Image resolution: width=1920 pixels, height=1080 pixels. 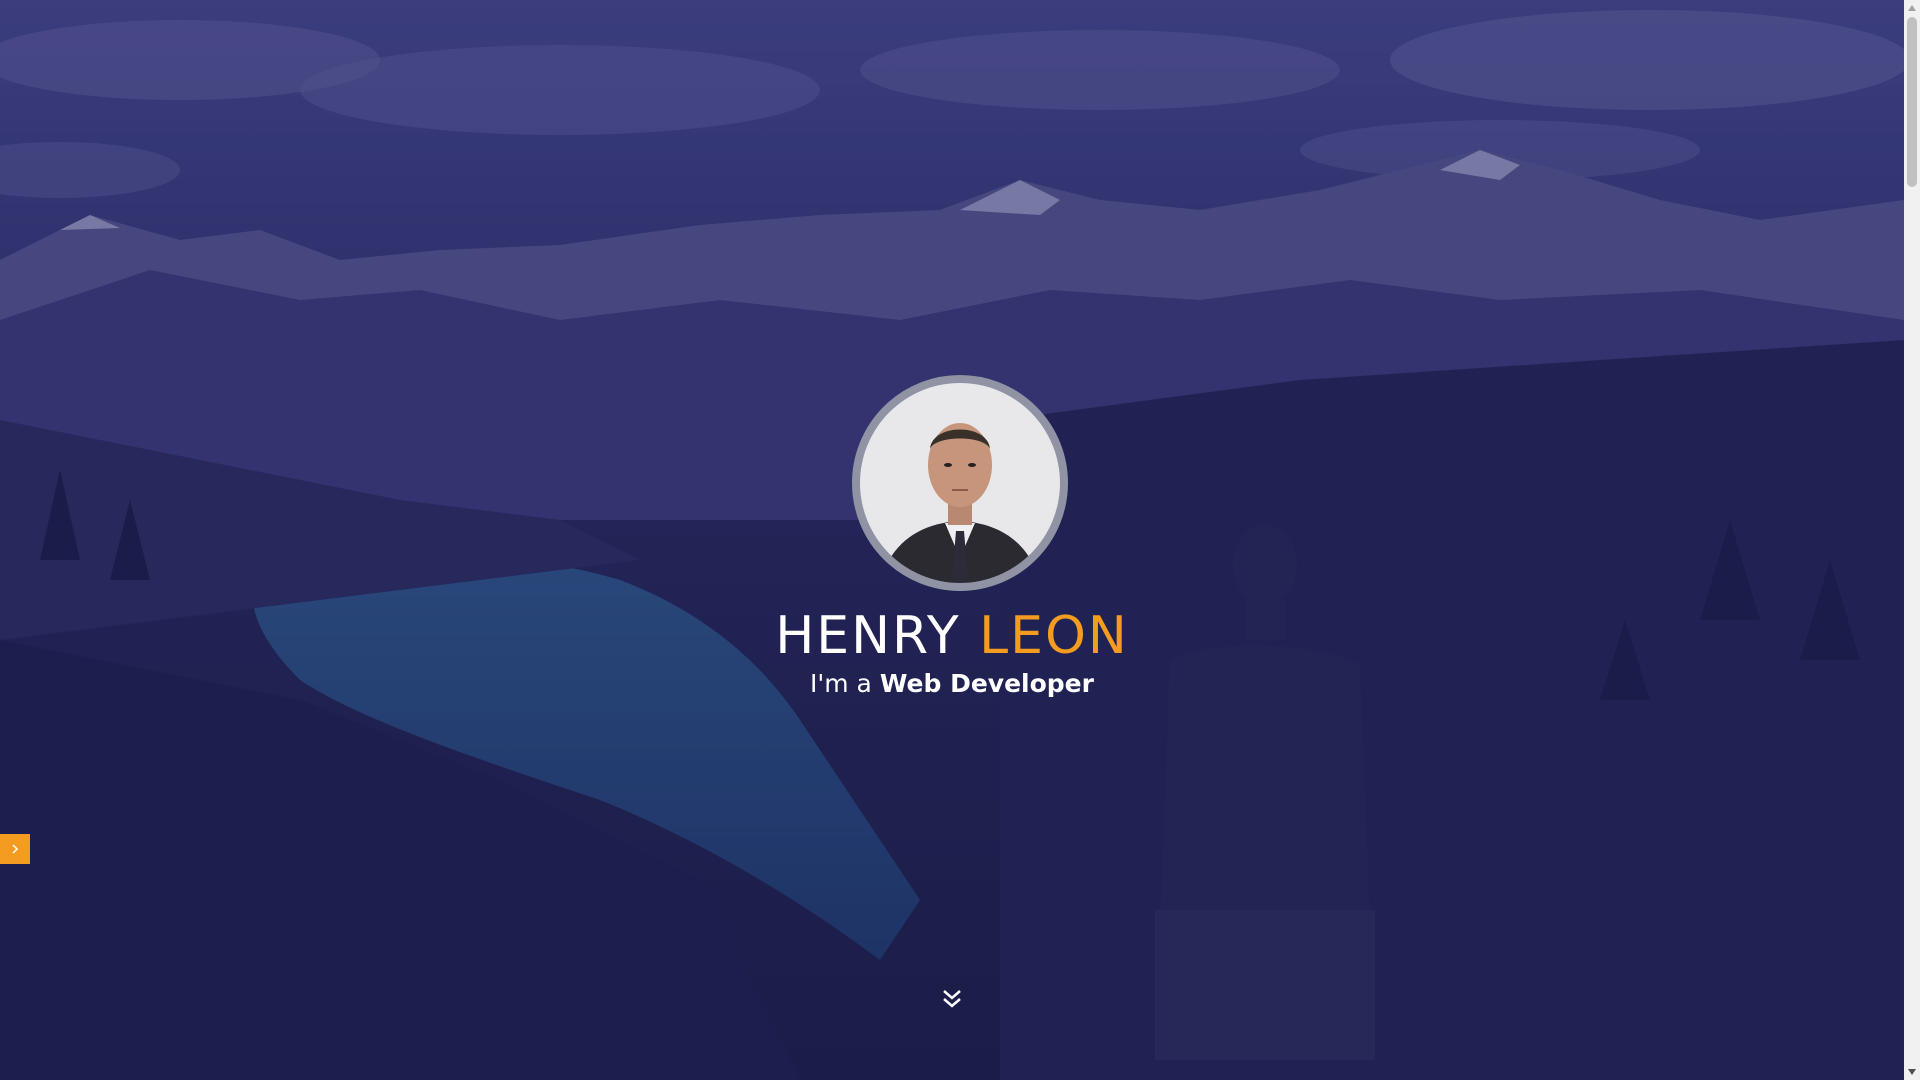 I want to click on hero-tagline: I'm a Web Developer, so click(x=952, y=684).